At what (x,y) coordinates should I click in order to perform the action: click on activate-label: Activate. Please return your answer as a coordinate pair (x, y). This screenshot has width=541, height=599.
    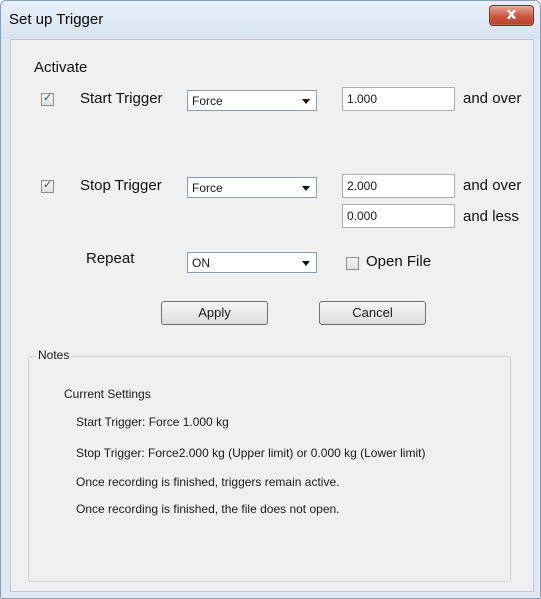
    Looking at the image, I should click on (61, 67).